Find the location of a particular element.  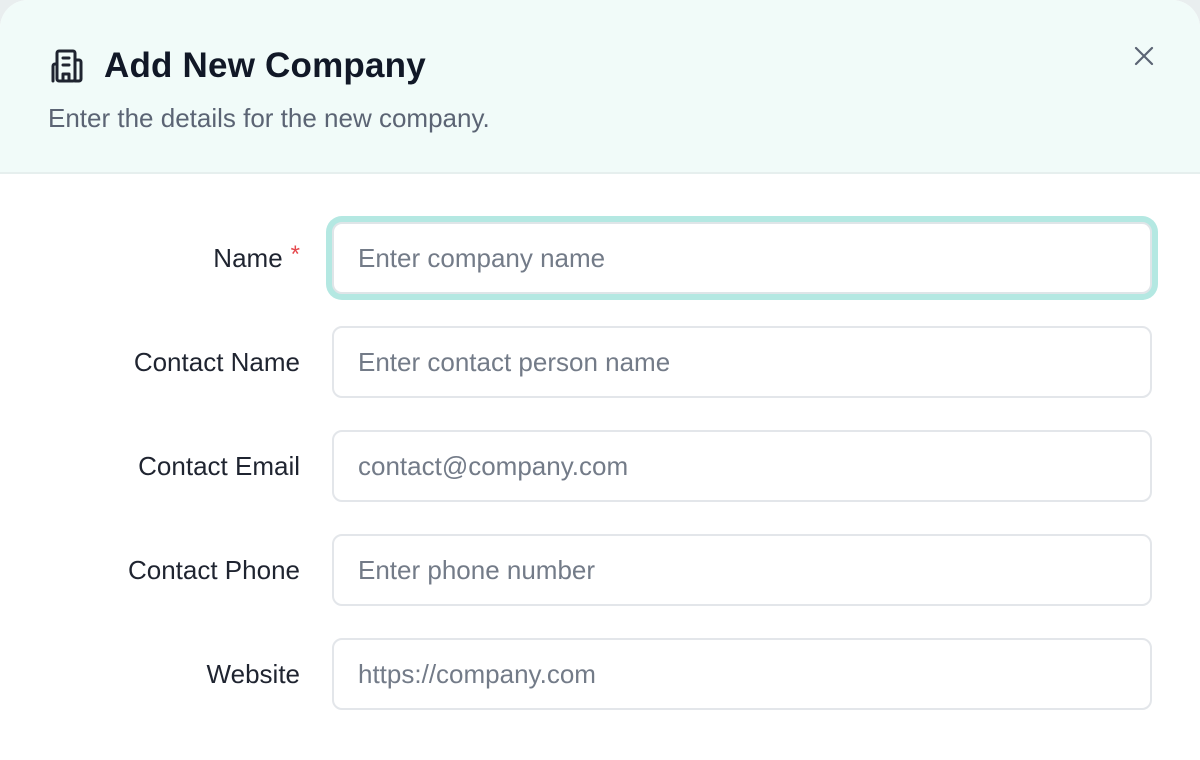

name-label: Name * is located at coordinates (256, 258).